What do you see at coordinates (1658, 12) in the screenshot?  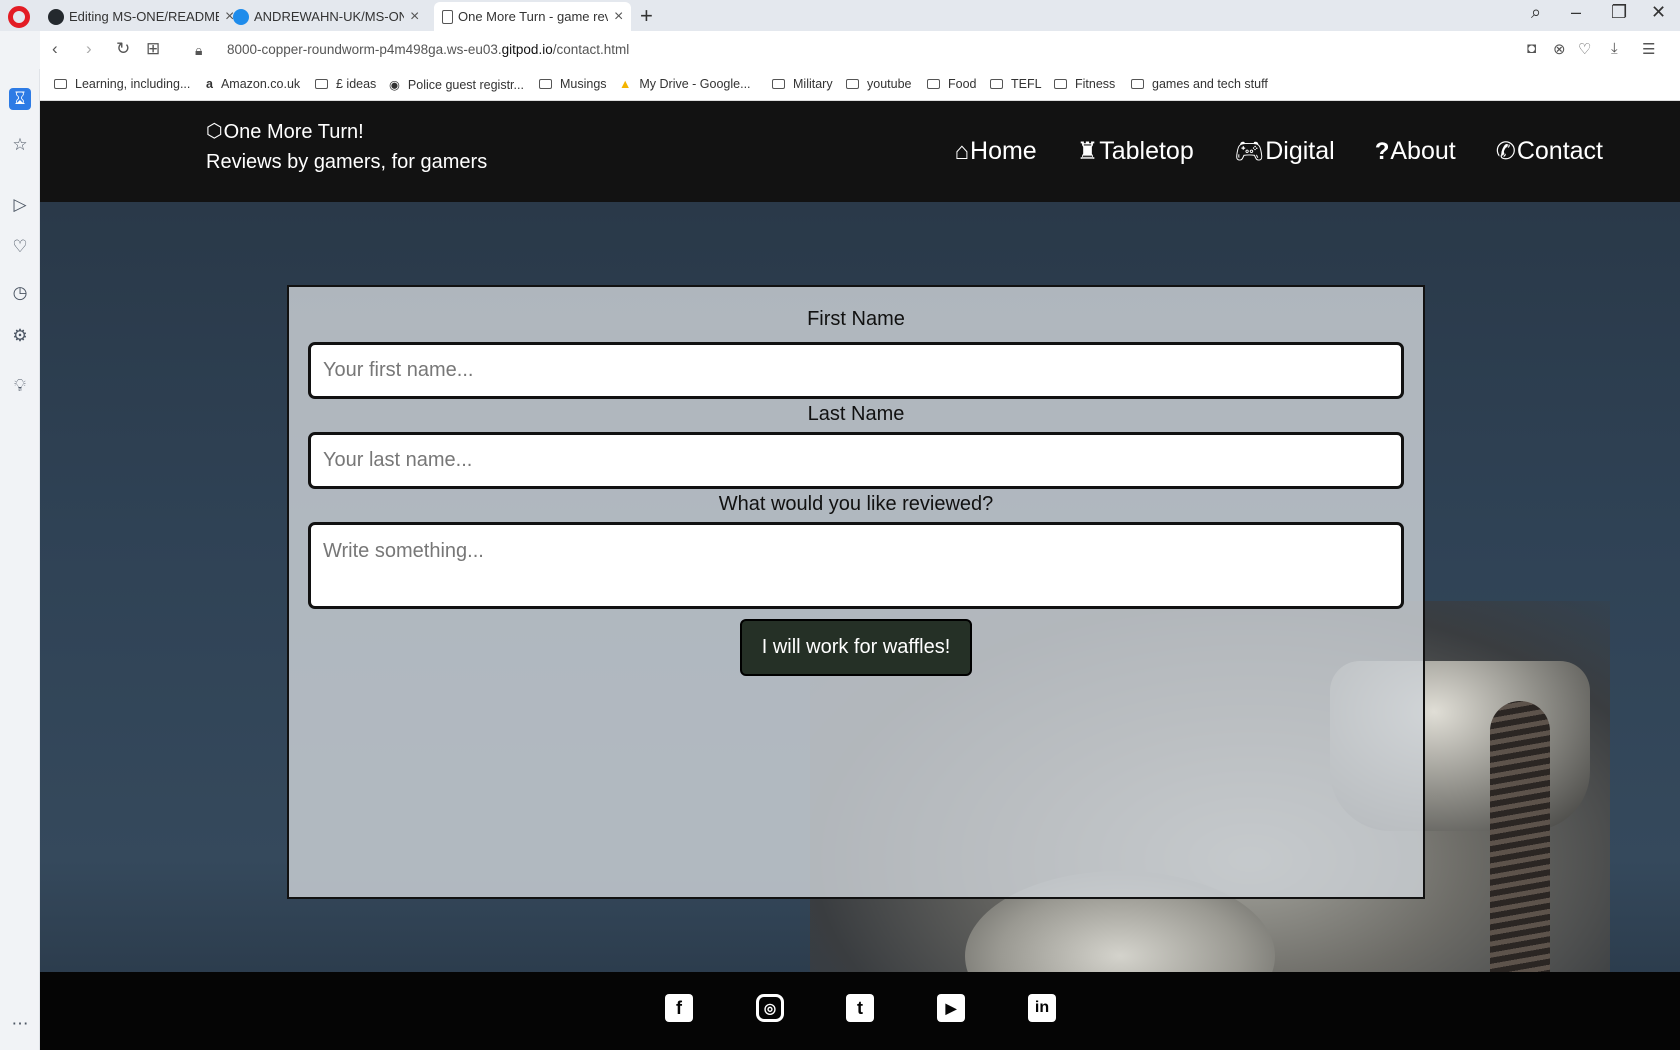 I see `close-window-icon: ✕` at bounding box center [1658, 12].